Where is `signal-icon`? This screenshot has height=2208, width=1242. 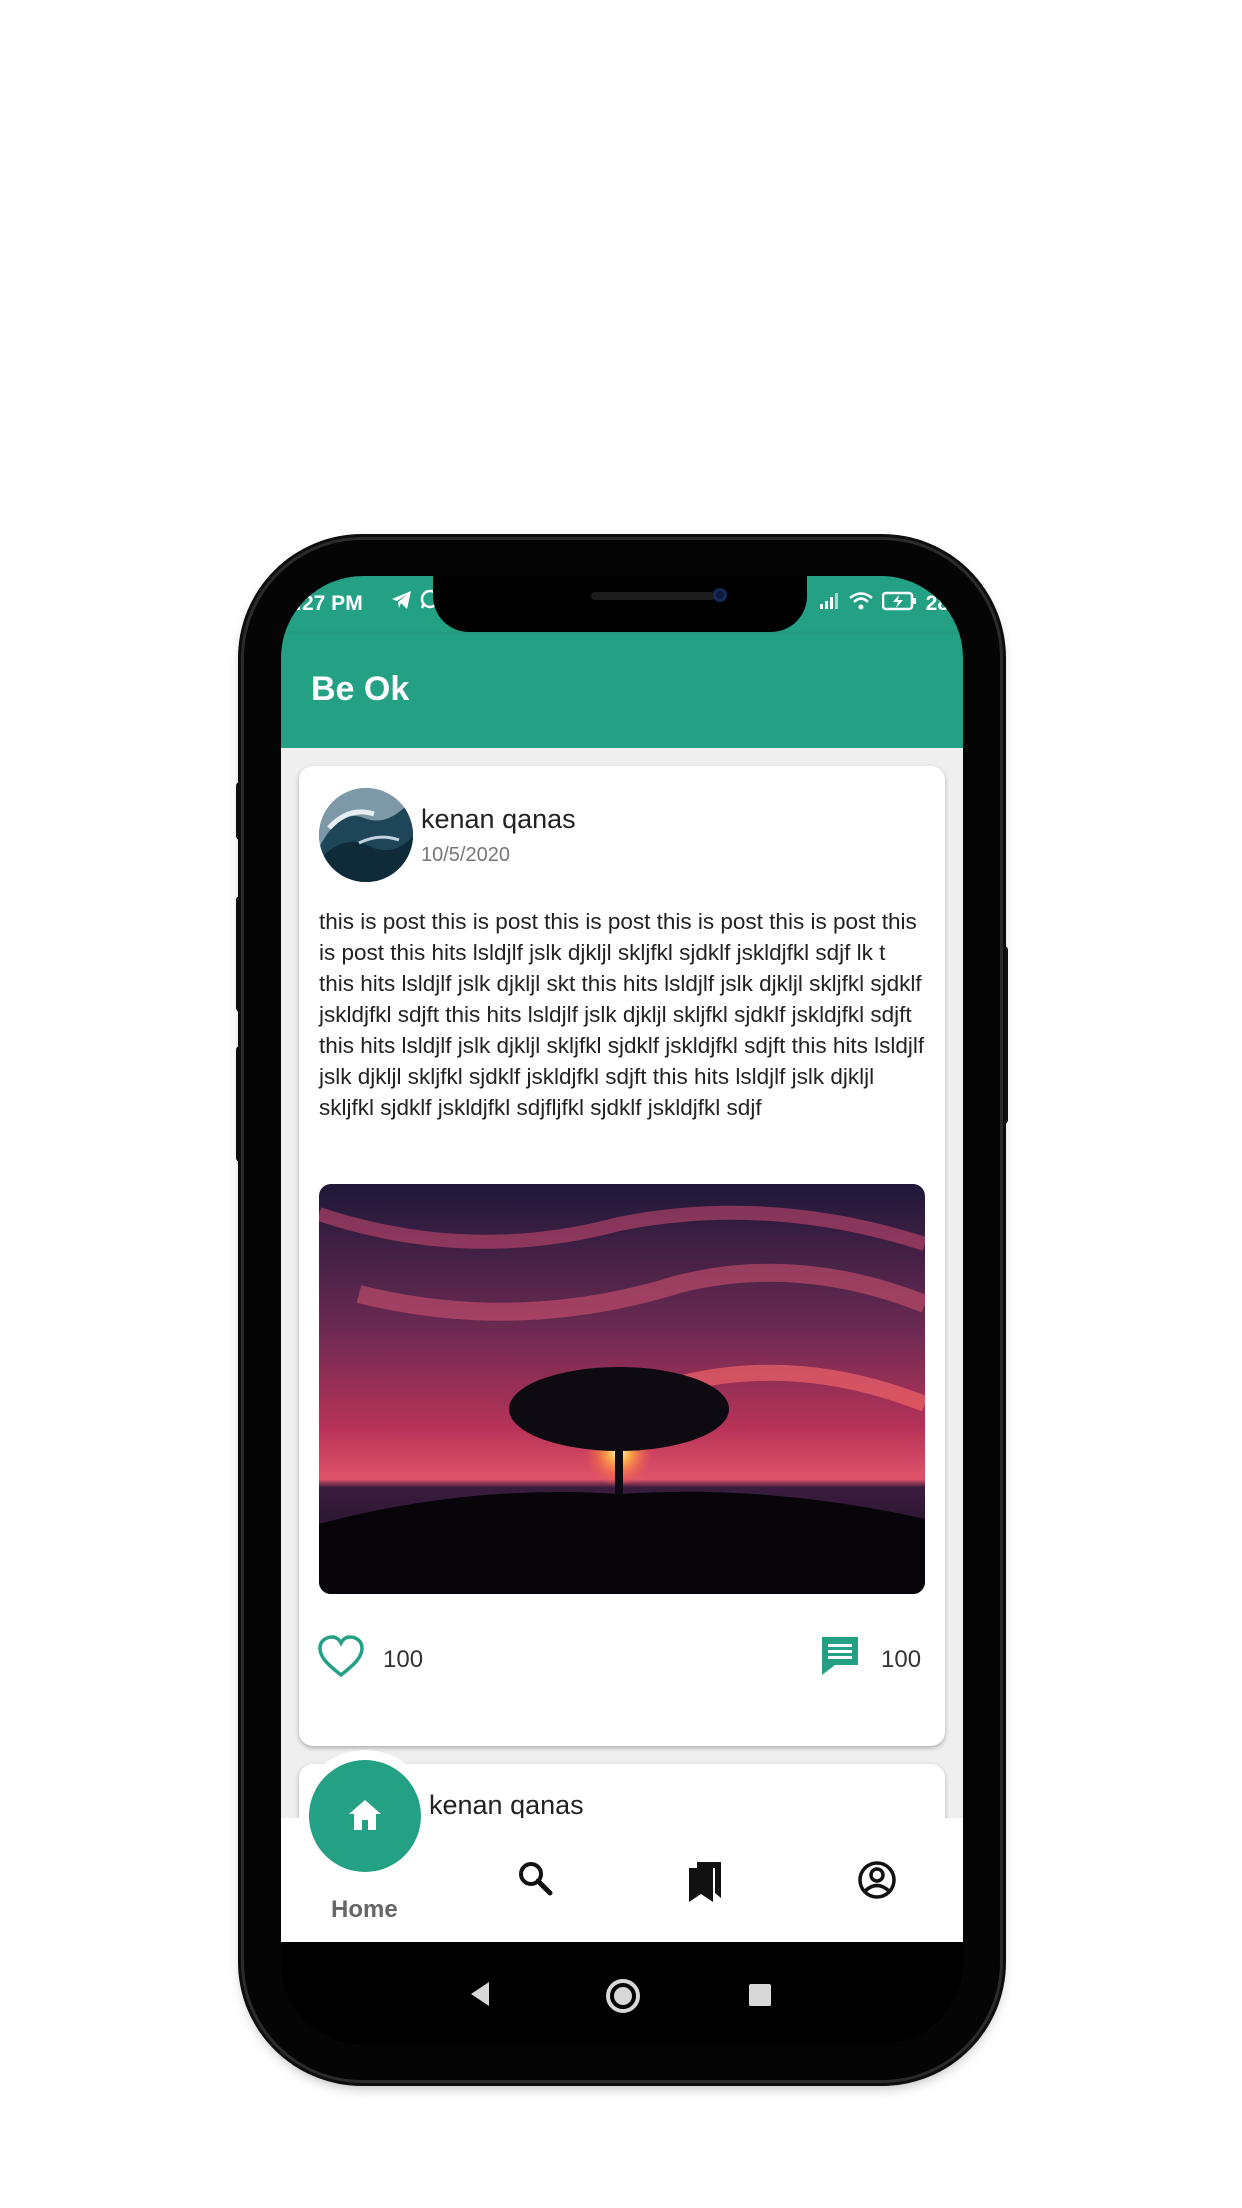 signal-icon is located at coordinates (829, 604).